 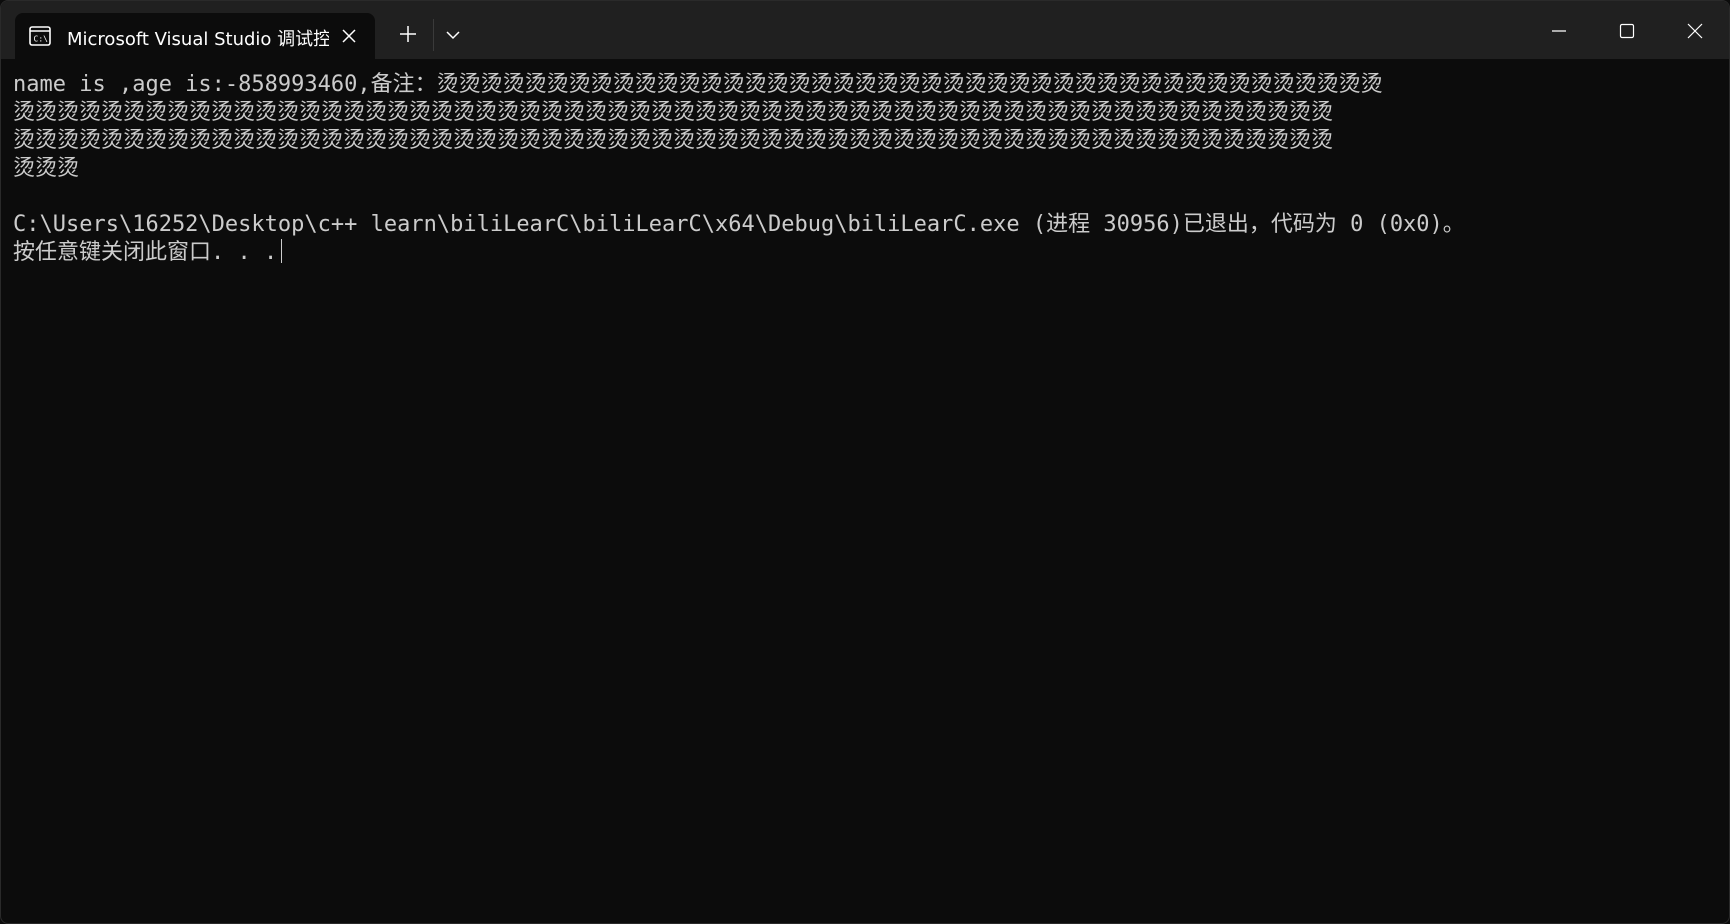 What do you see at coordinates (453, 35) in the screenshot?
I see `chevron-down-icon` at bounding box center [453, 35].